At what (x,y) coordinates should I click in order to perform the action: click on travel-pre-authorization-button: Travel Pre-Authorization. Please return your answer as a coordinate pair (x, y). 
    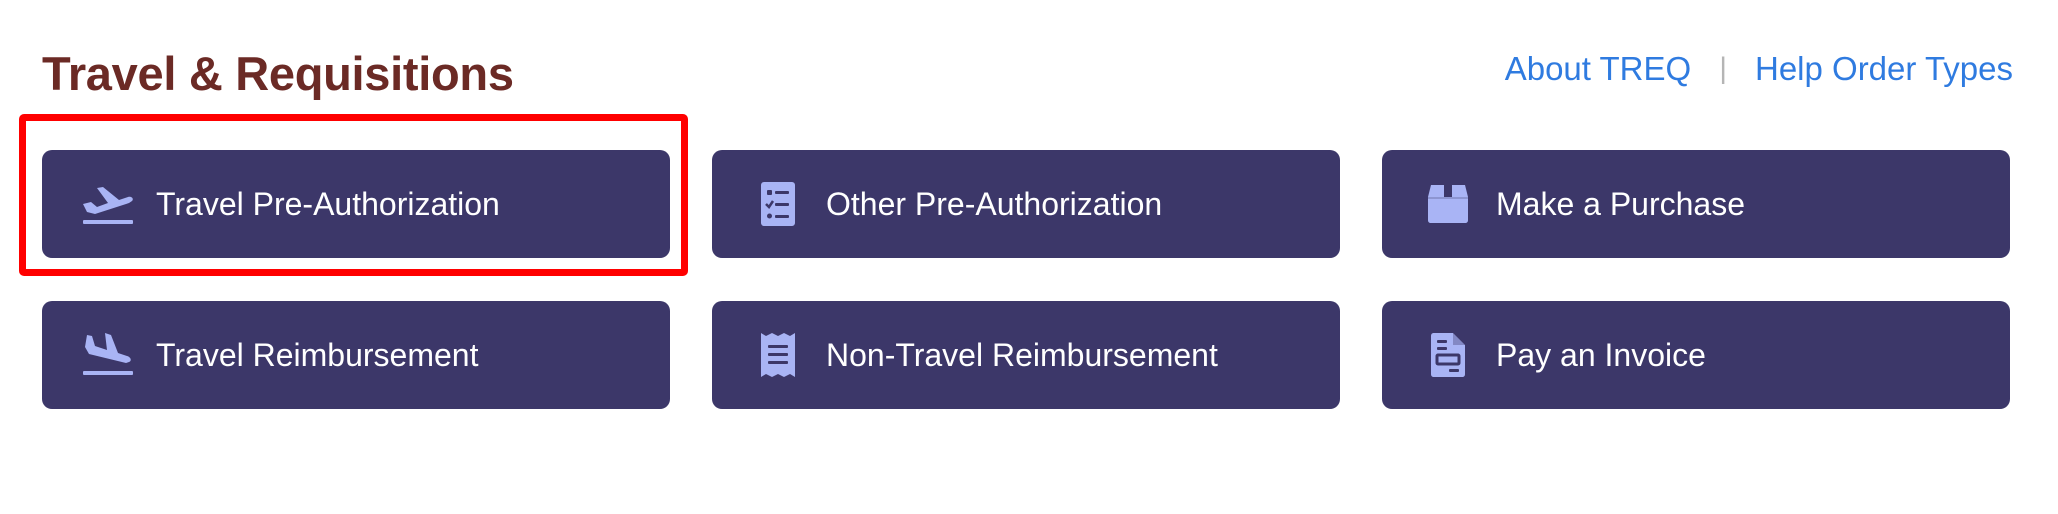
    Looking at the image, I should click on (356, 204).